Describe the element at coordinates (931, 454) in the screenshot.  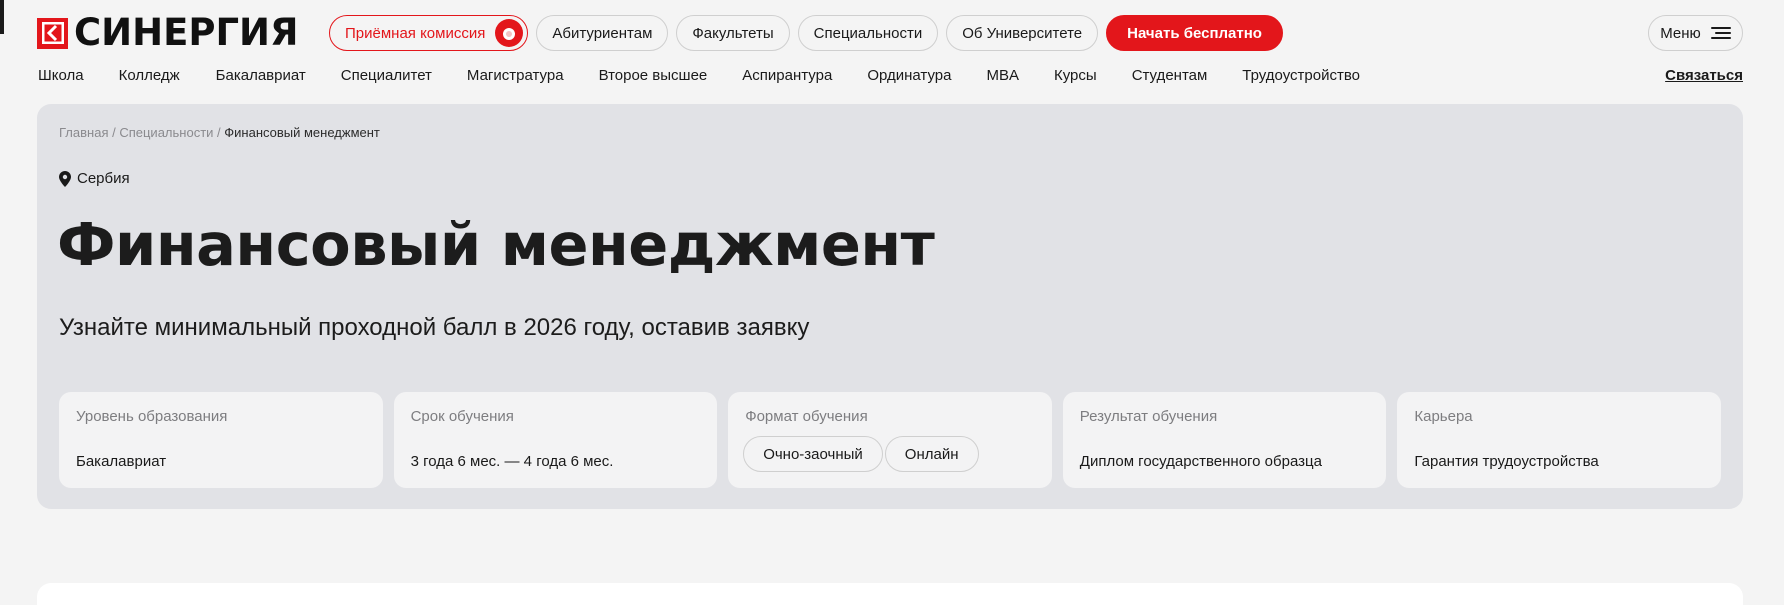
I see `format-tag-online: Онлайн` at that location.